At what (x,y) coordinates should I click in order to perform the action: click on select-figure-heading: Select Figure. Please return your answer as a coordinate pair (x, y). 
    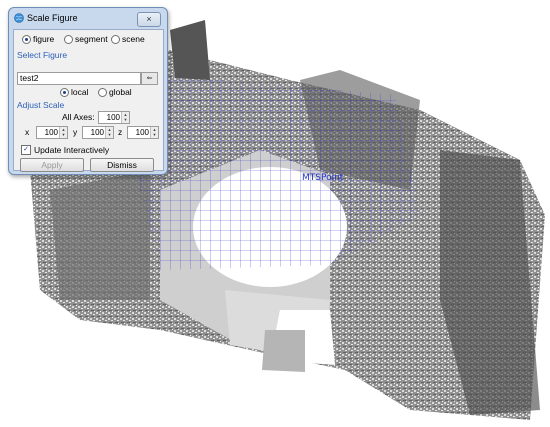
    Looking at the image, I should click on (42, 55).